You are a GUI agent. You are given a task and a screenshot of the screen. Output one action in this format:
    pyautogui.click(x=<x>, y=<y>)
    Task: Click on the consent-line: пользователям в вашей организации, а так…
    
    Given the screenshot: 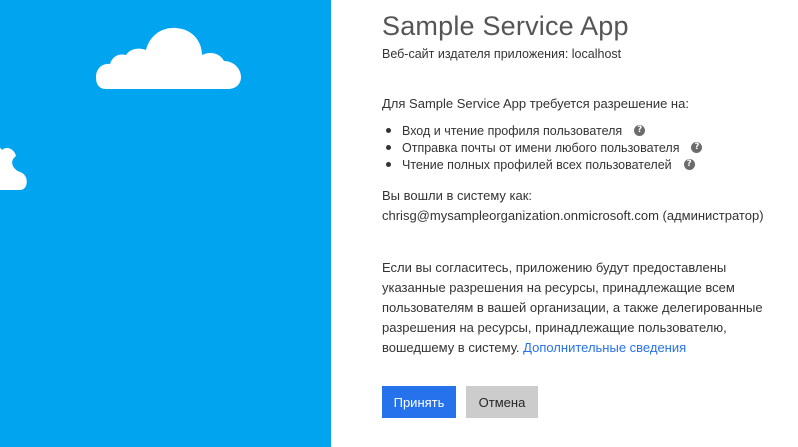 What is the action you would take?
    pyautogui.click(x=572, y=307)
    